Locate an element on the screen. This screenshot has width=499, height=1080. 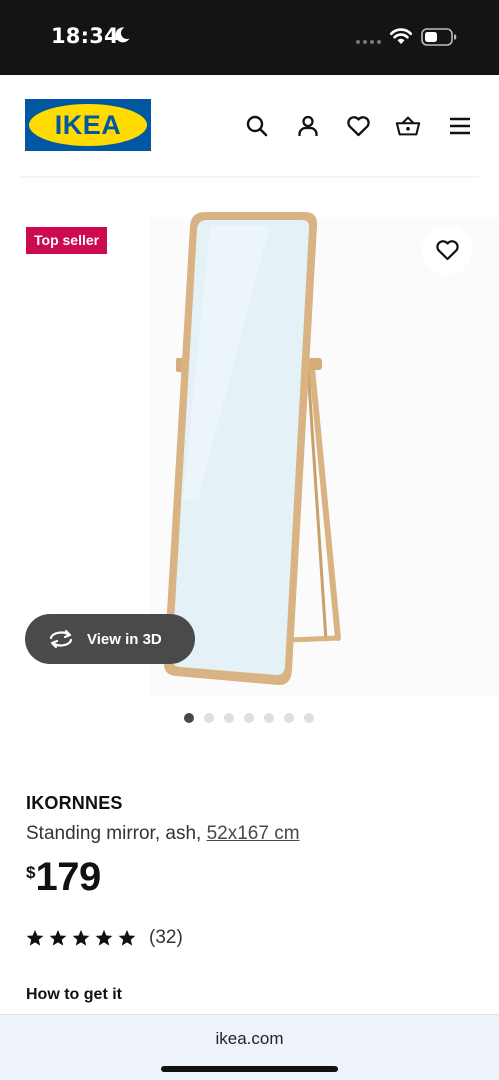
account-icon is located at coordinates (308, 126).